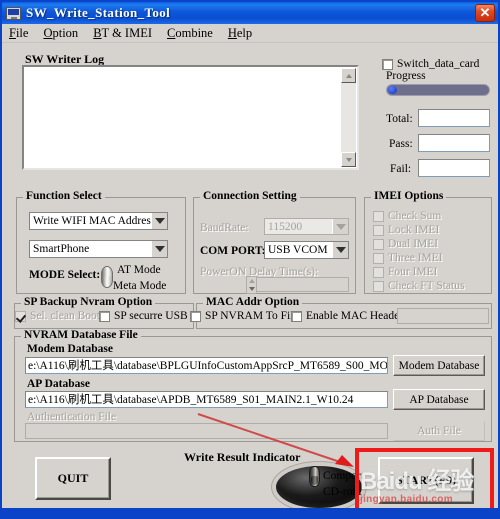  What do you see at coordinates (251, 289) in the screenshot?
I see `spinner-down-icon` at bounding box center [251, 289].